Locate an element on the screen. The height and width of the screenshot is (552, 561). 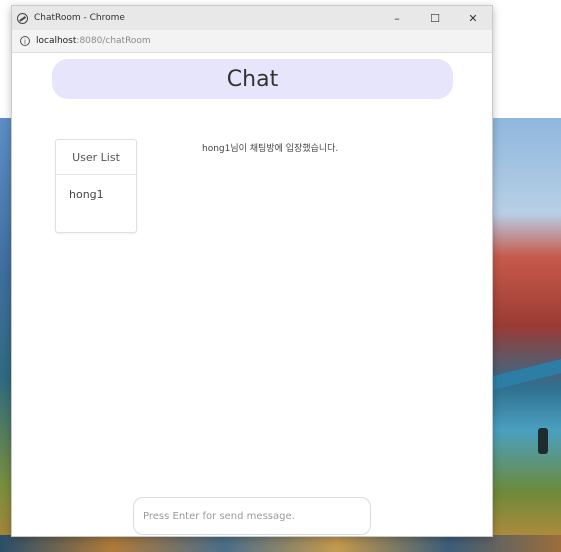
wallpaper-right-strip is located at coordinates (525, 335).